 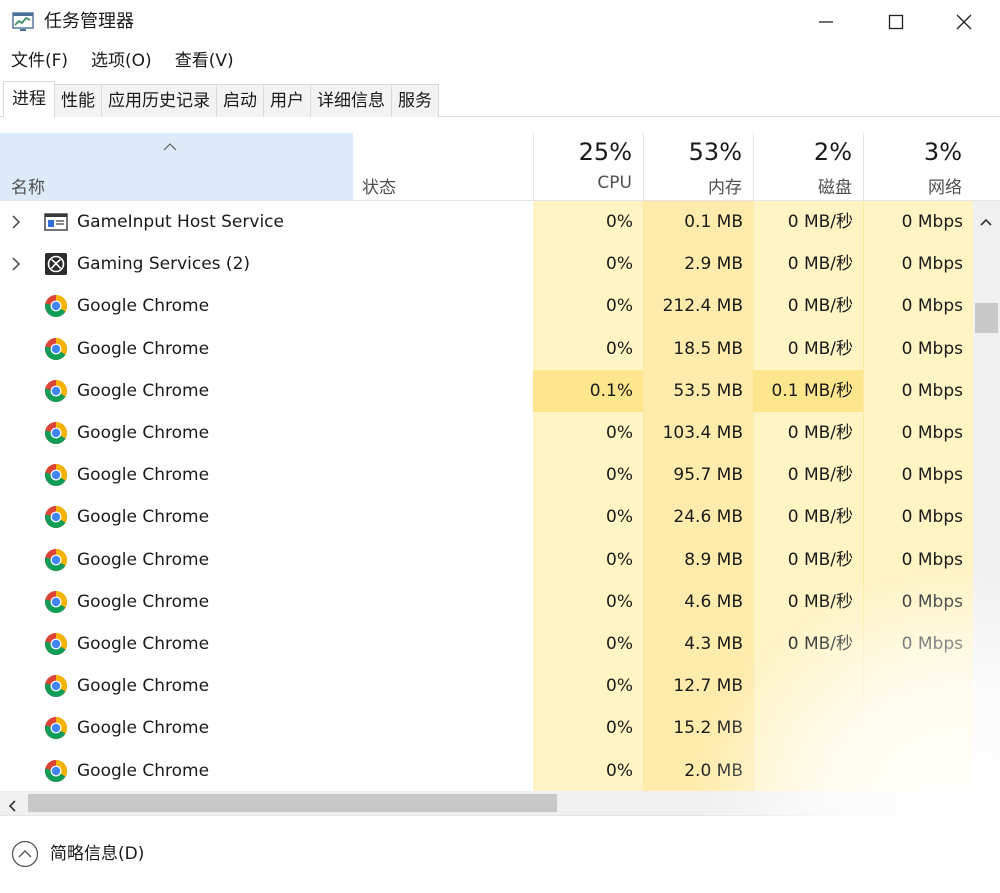 I want to click on scroll-left-icon, so click(x=12, y=806).